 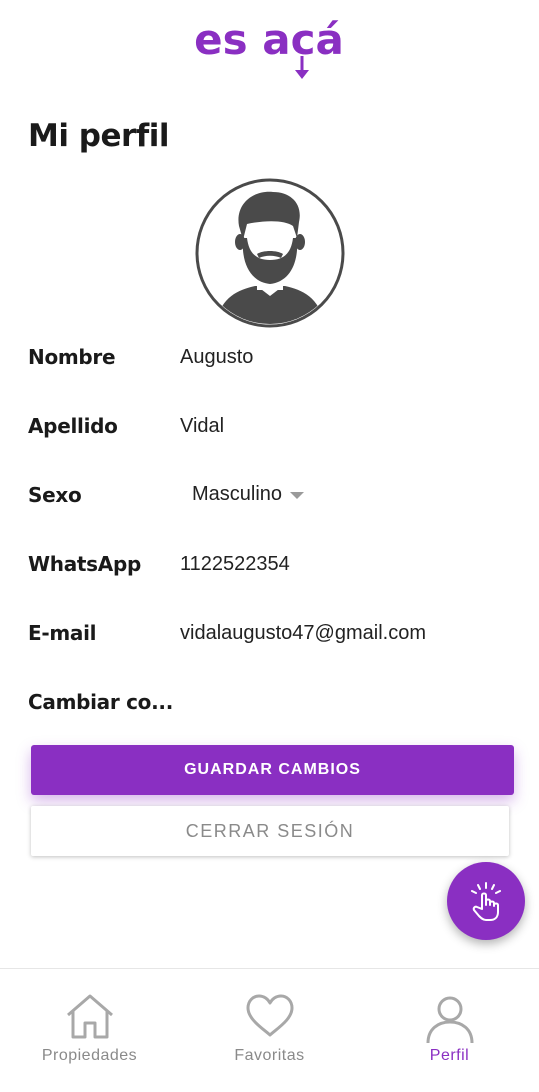 What do you see at coordinates (235, 564) in the screenshot?
I see `whatsapp-field: 1122522354` at bounding box center [235, 564].